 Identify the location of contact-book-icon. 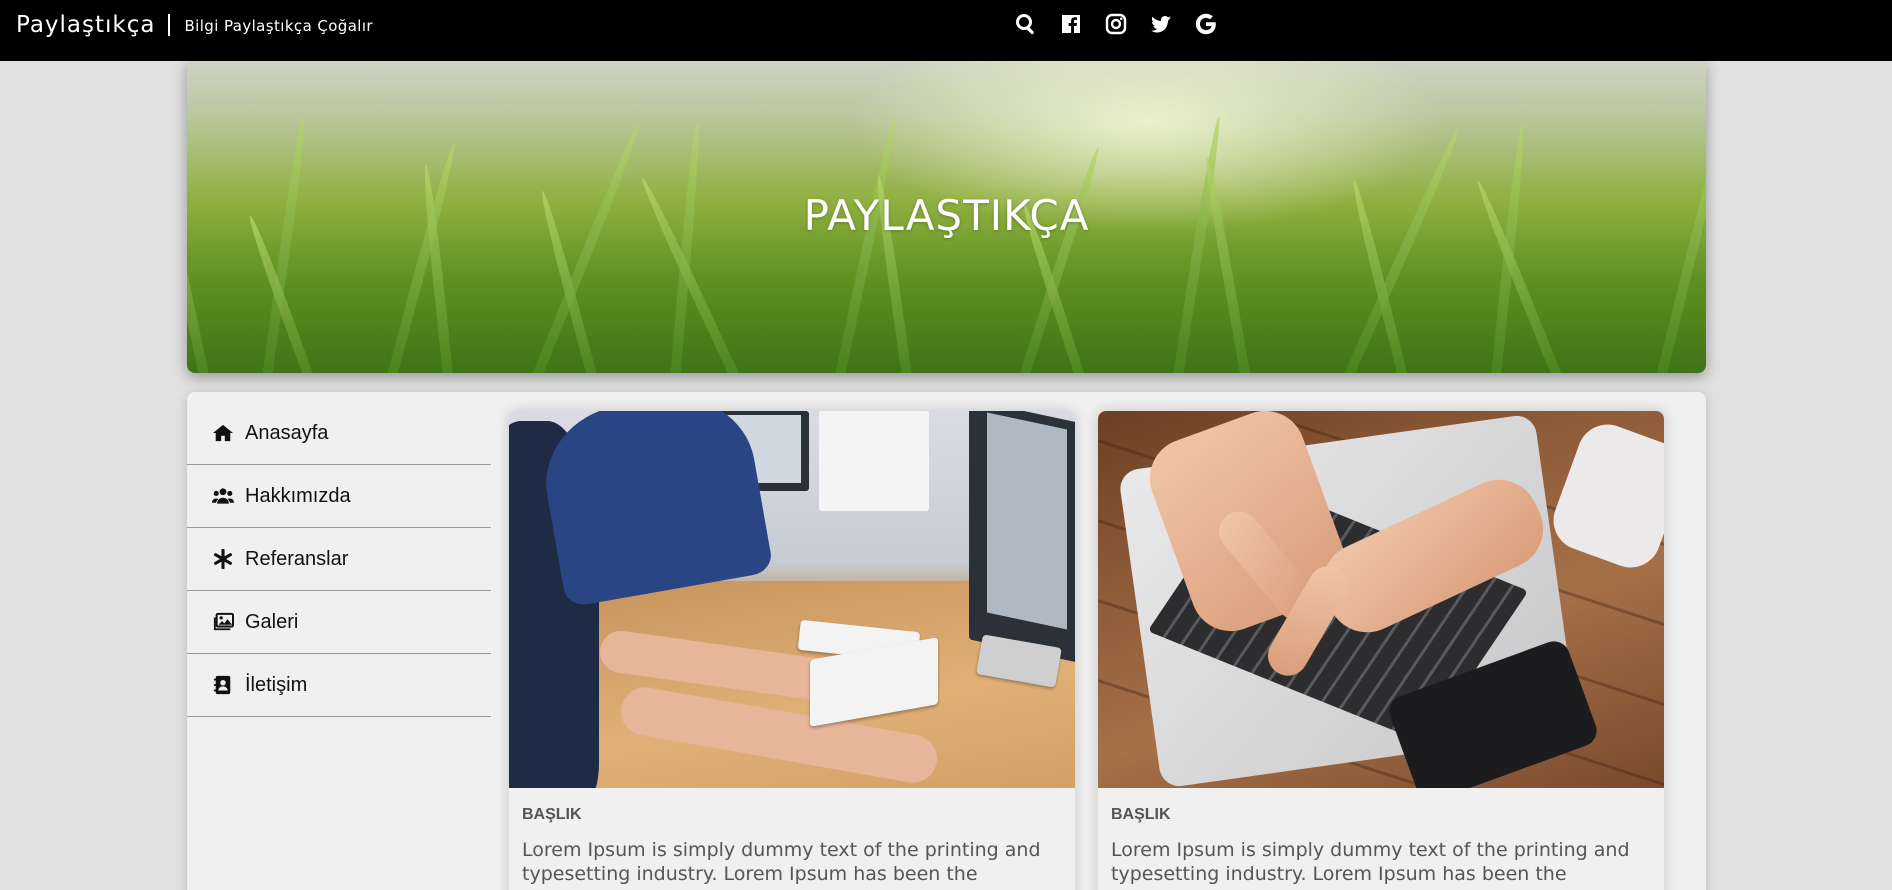
(223, 685).